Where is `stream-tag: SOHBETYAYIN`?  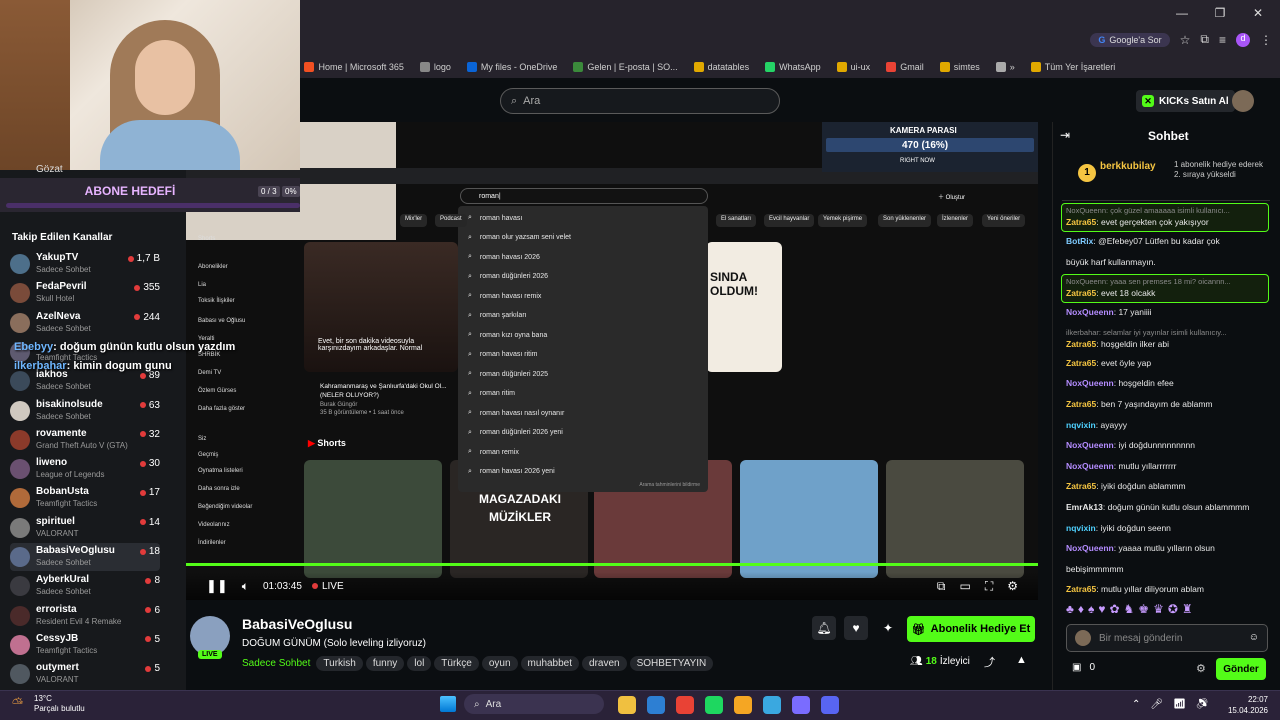 stream-tag: SOHBETYAYIN is located at coordinates (671, 663).